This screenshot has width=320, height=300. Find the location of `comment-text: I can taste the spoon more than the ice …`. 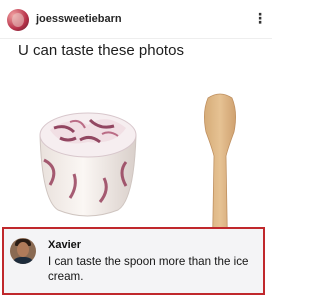

comment-text: I can taste the spoon more than the ice … is located at coordinates (148, 269).